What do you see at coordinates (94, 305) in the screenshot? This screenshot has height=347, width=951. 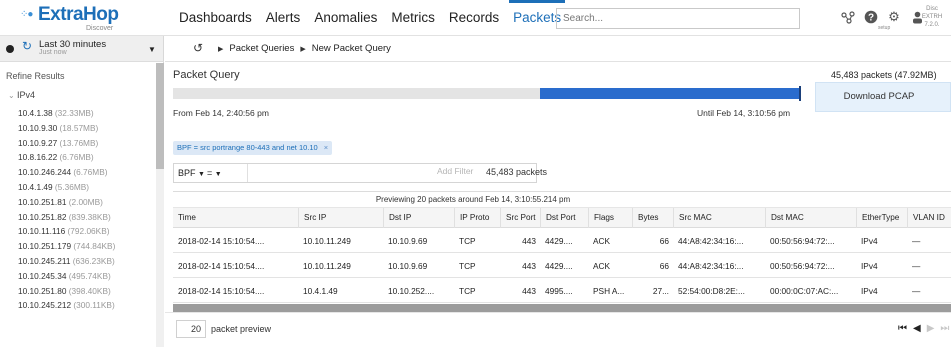 I see `ip-size: (300.11KB)` at bounding box center [94, 305].